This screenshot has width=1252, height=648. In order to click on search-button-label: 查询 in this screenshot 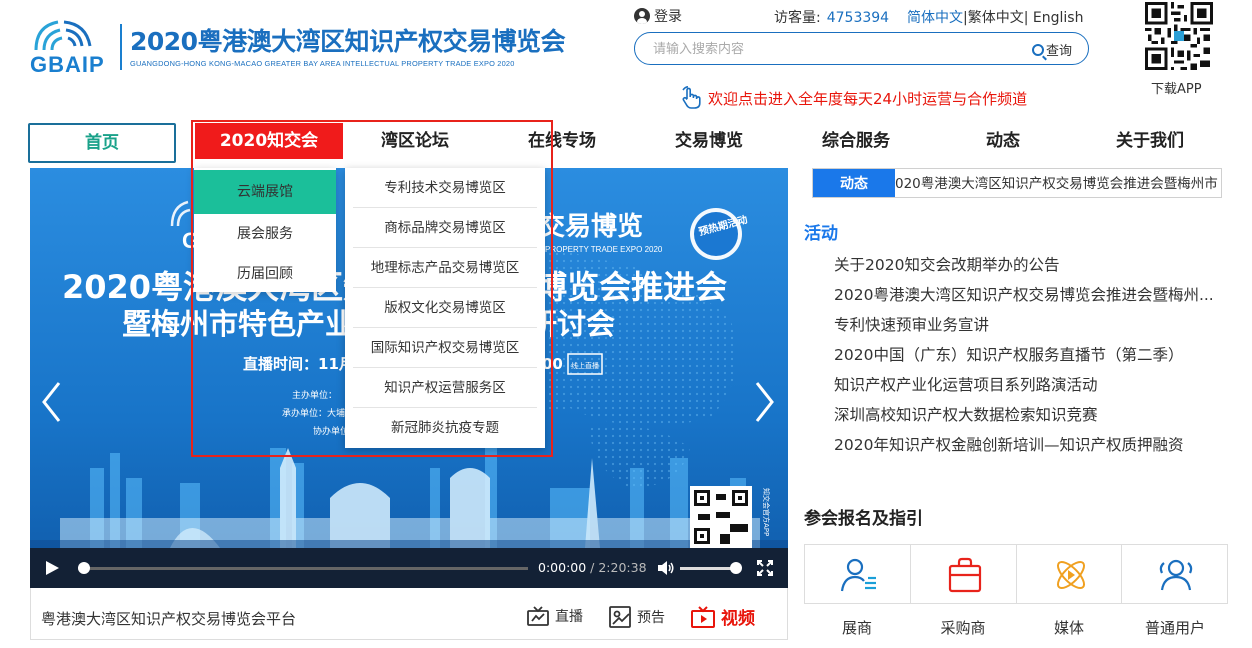, I will do `click(1058, 51)`.